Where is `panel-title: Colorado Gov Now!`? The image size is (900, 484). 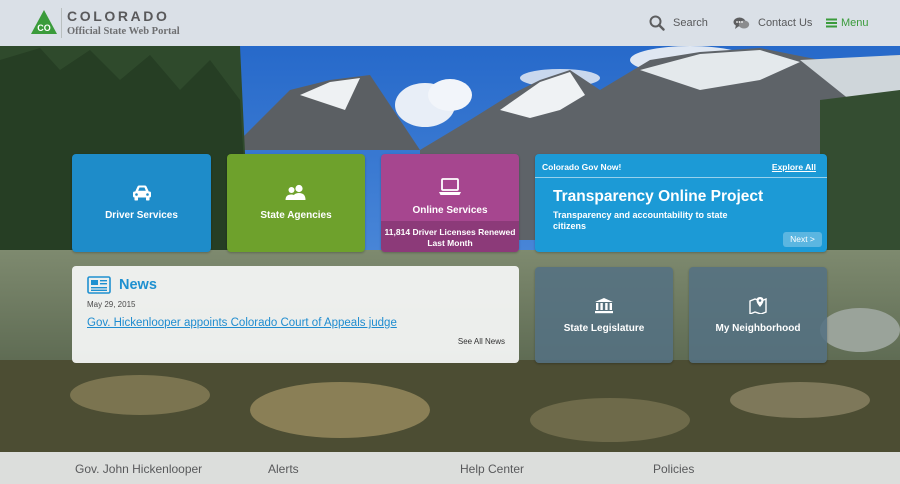
panel-title: Colorado Gov Now! is located at coordinates (582, 167).